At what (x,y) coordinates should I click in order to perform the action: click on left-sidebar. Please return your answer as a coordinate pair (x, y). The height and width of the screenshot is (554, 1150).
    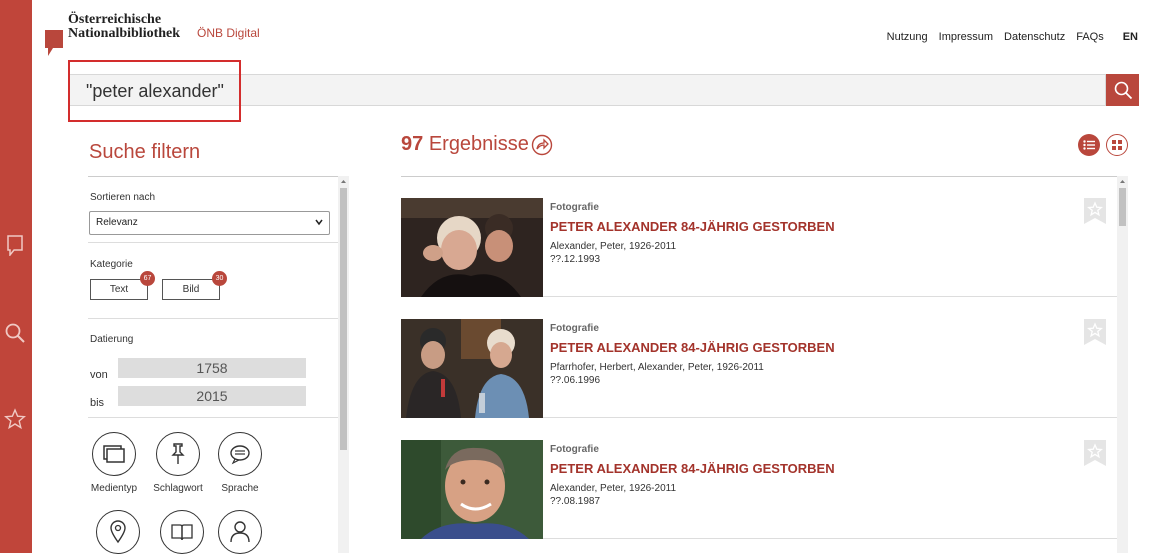
    Looking at the image, I should click on (16, 276).